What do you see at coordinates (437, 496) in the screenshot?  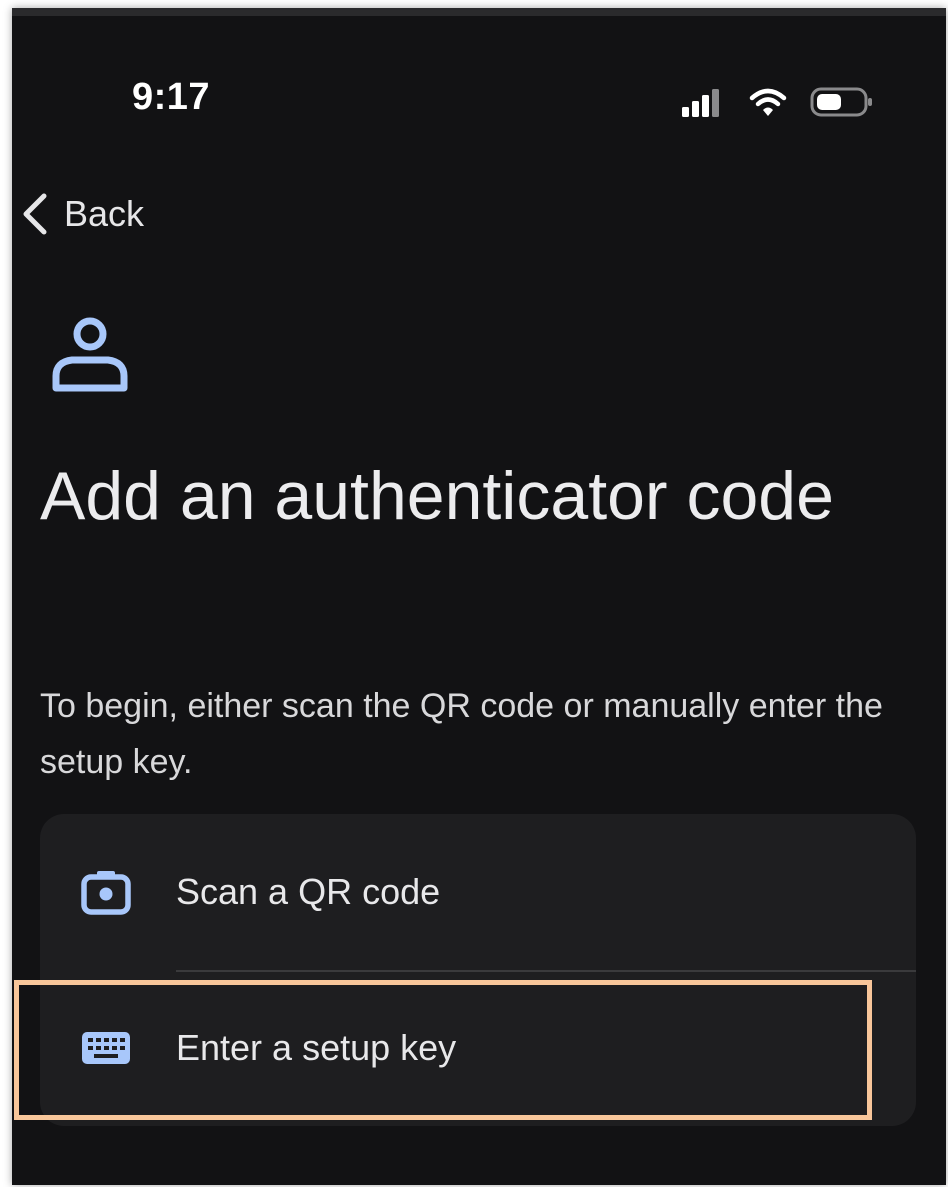 I see `page-title: Add an authenticator code` at bounding box center [437, 496].